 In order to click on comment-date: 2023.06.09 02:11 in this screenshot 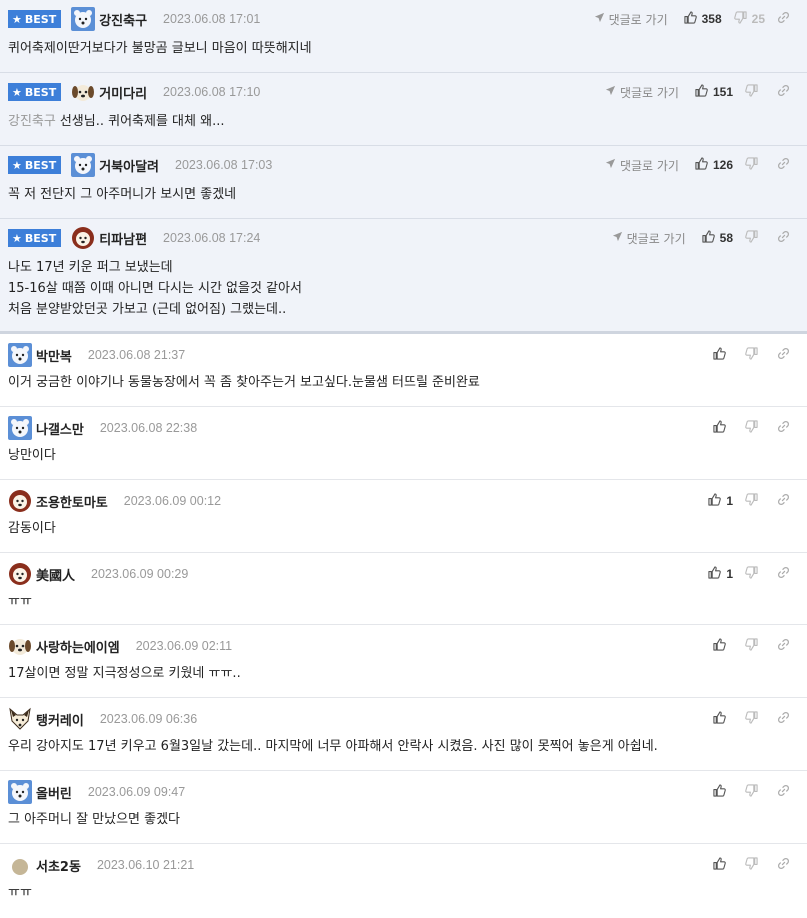, I will do `click(184, 646)`.